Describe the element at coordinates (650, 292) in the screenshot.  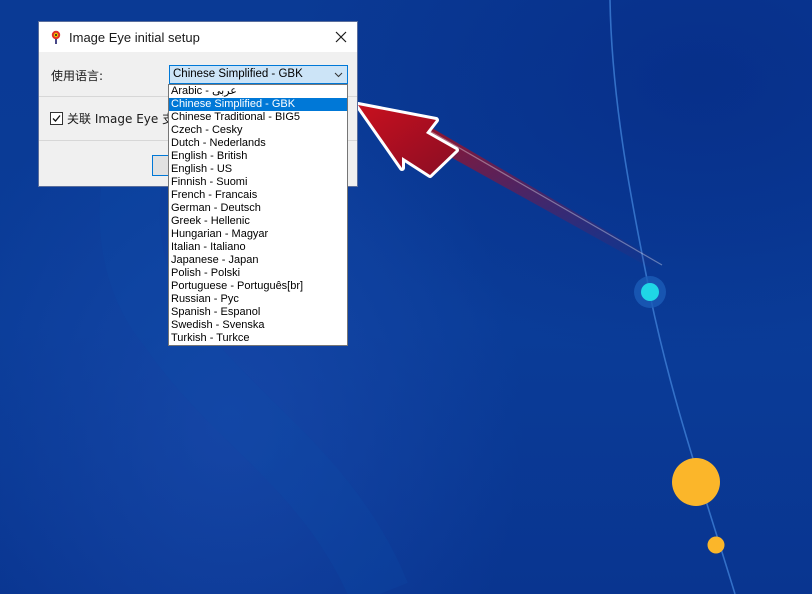
I see `cyan-dot` at that location.